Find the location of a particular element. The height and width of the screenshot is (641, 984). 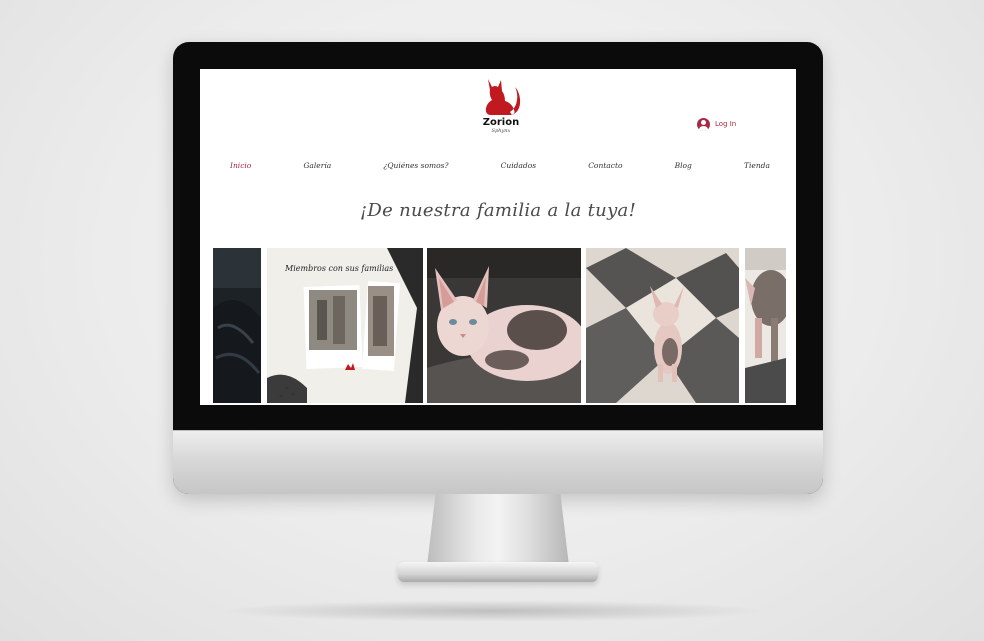

gallery-photo-sphynx-lying is located at coordinates (504, 325).